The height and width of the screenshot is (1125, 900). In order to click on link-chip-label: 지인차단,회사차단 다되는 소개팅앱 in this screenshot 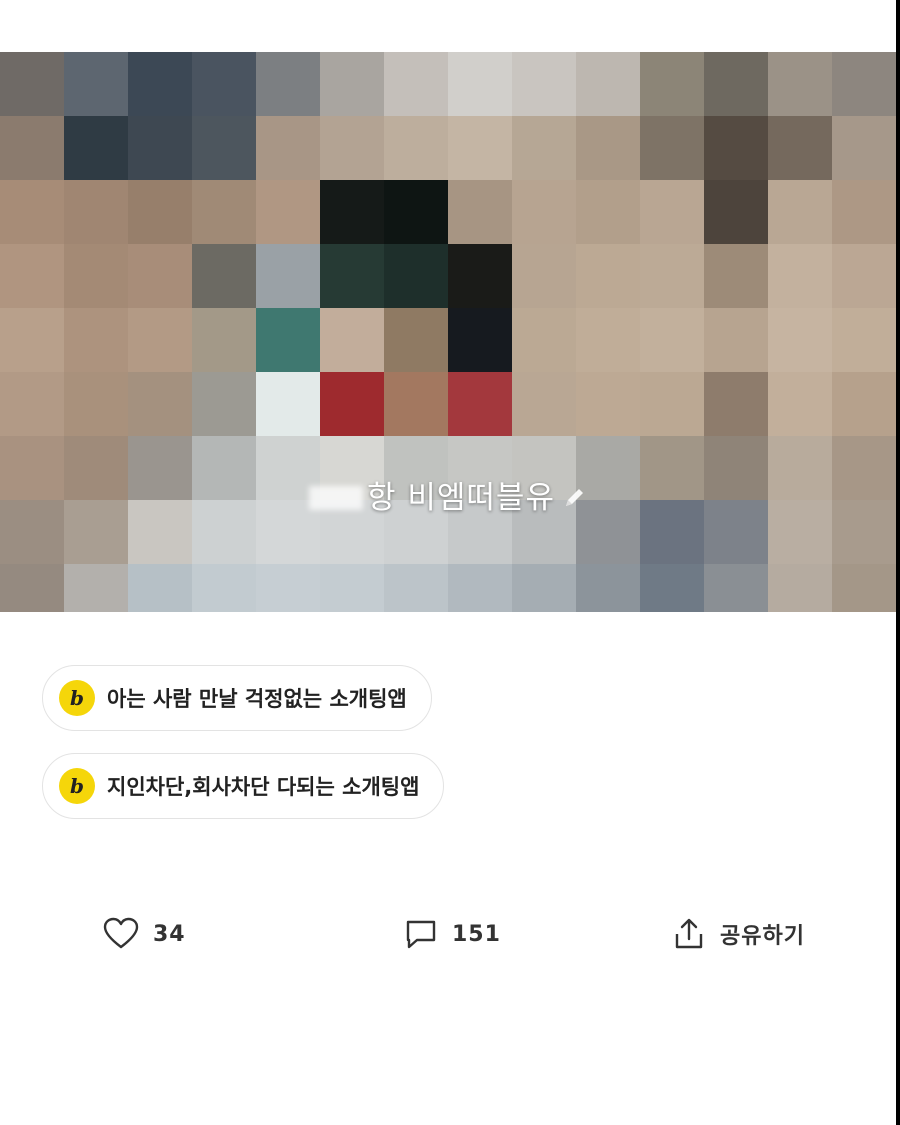, I will do `click(263, 787)`.